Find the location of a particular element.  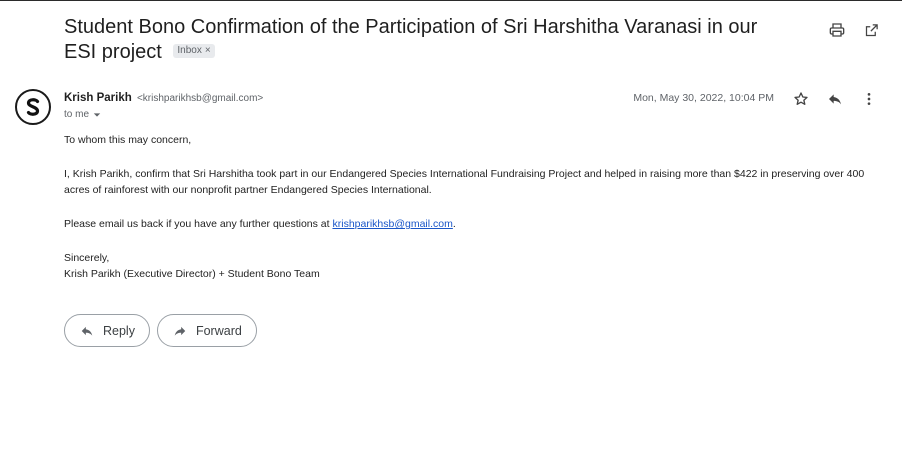

inbox-label-chip: Inbox × is located at coordinates (194, 50).